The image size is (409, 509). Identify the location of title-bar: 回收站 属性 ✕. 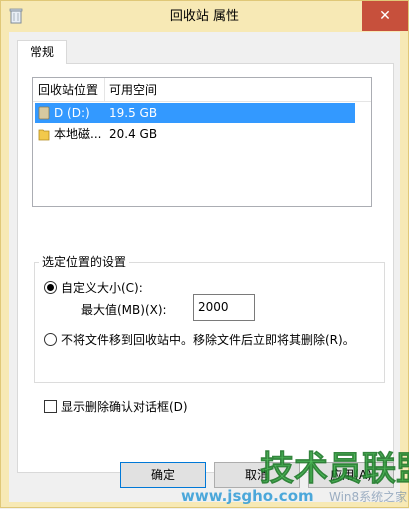
(204, 16).